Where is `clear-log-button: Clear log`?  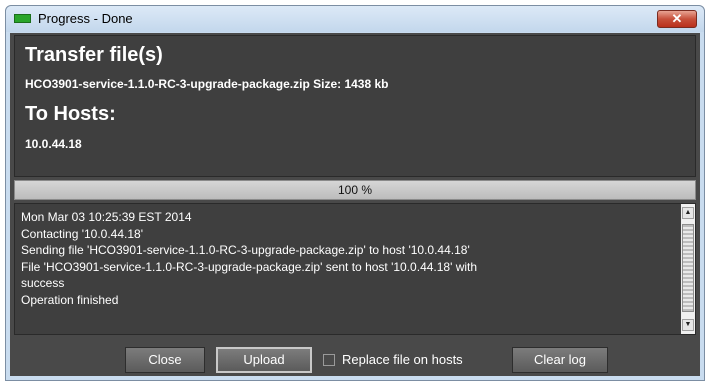
clear-log-button: Clear log is located at coordinates (560, 360).